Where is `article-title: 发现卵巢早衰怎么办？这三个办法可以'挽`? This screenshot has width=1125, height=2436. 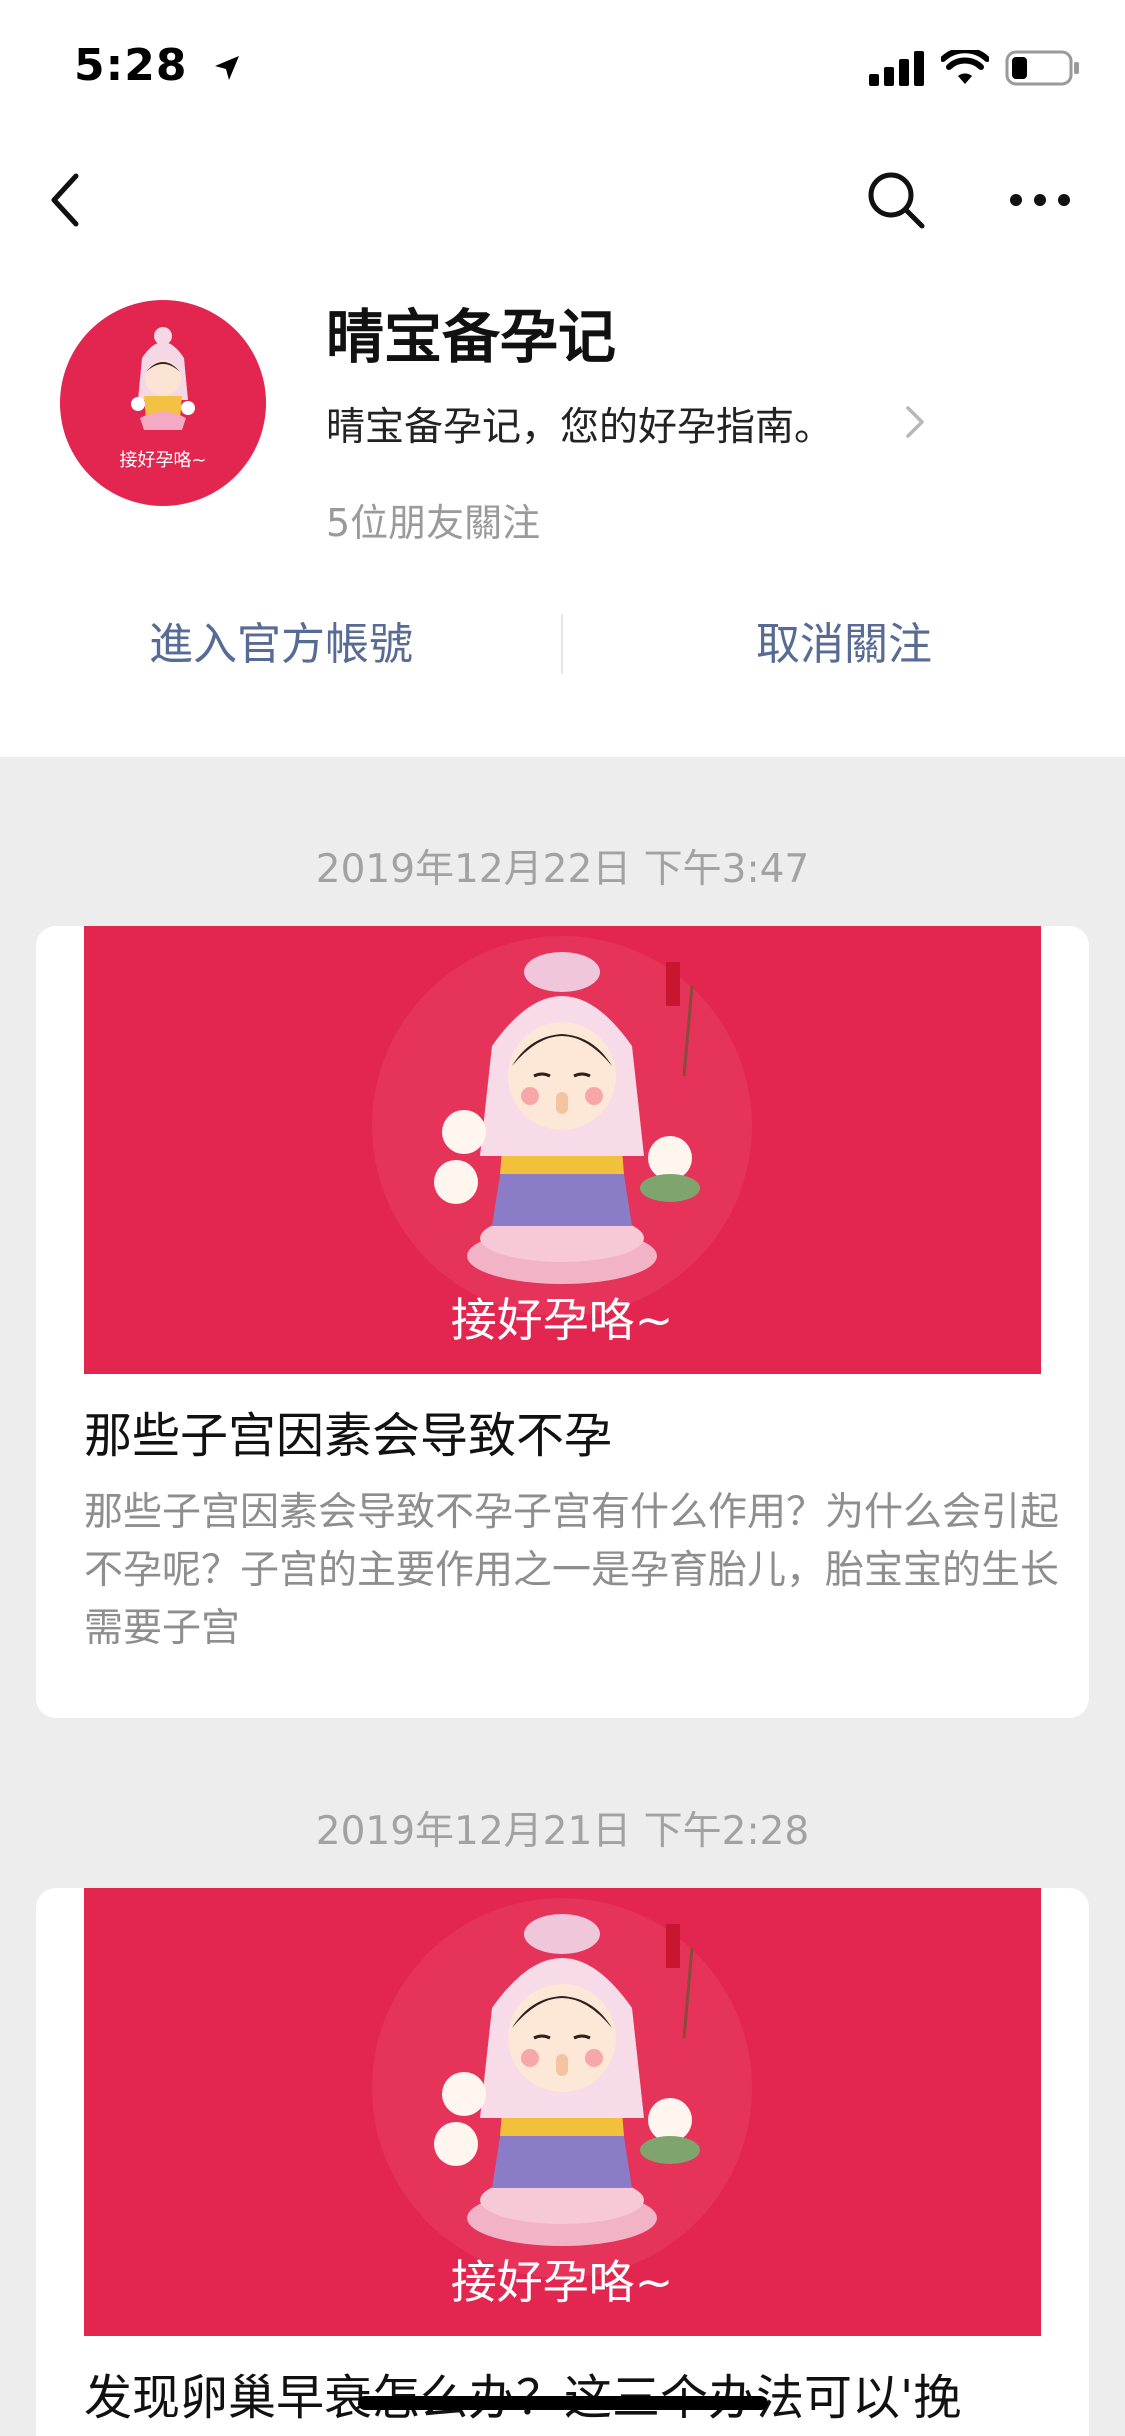 article-title: 发现卵巢早衰怎么办？这三个办法可以'挽 is located at coordinates (522, 2393).